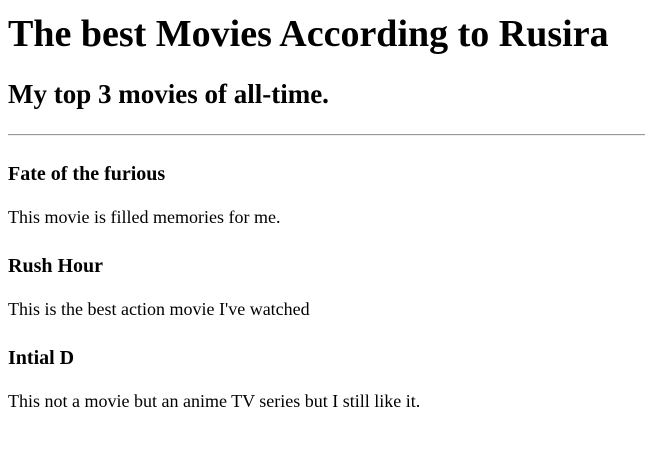  What do you see at coordinates (308, 34) in the screenshot?
I see `page-title: The best Movies According to Rusira` at bounding box center [308, 34].